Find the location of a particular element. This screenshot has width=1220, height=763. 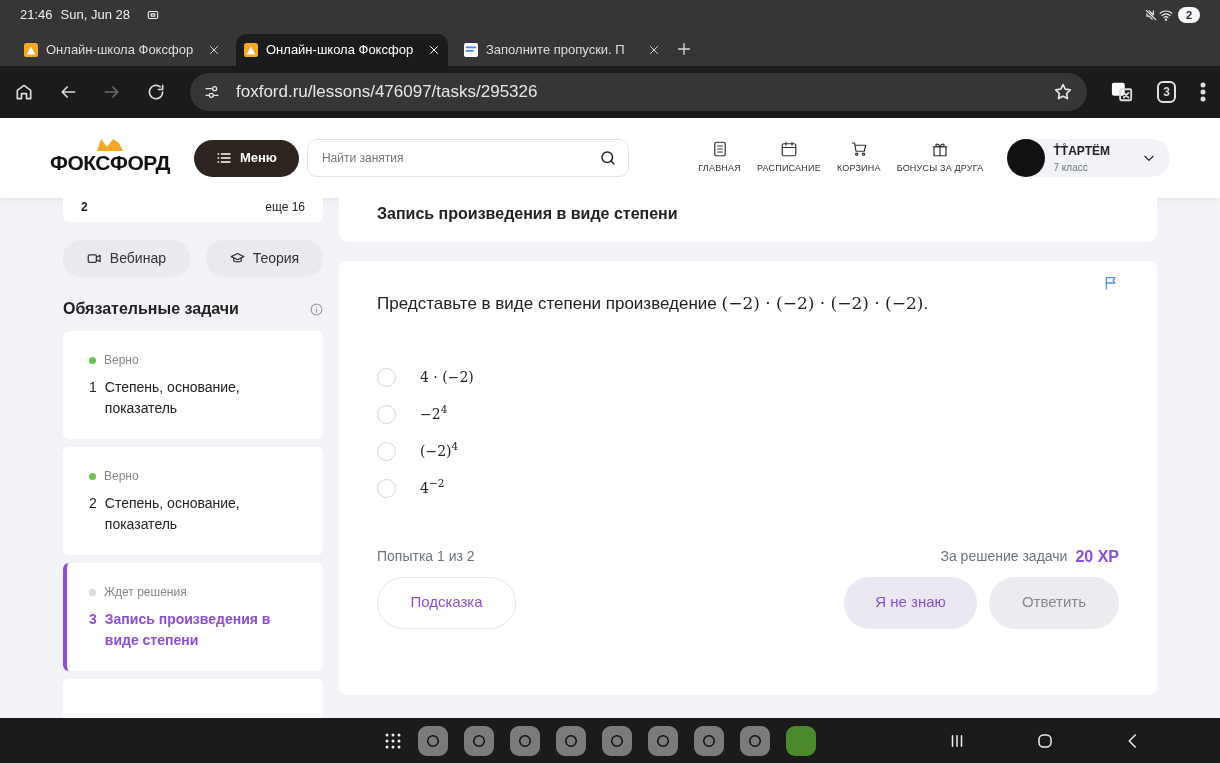

reload-icon is located at coordinates (156, 92).